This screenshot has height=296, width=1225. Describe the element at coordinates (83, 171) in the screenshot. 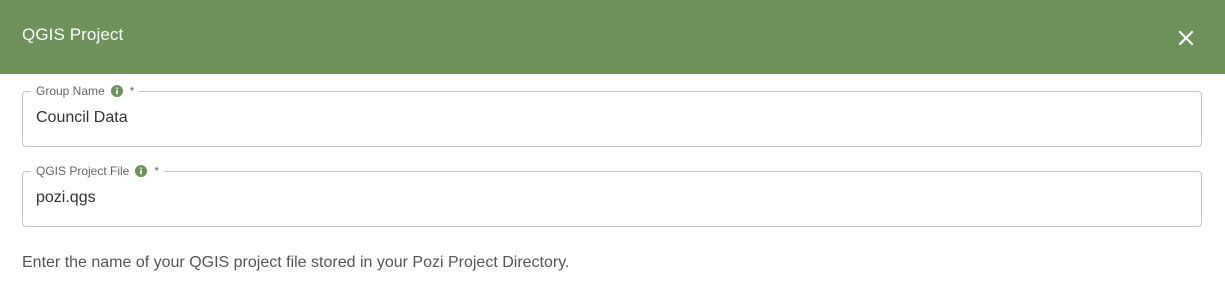

I see `qgis-project-file-label: QGIS Project File` at that location.